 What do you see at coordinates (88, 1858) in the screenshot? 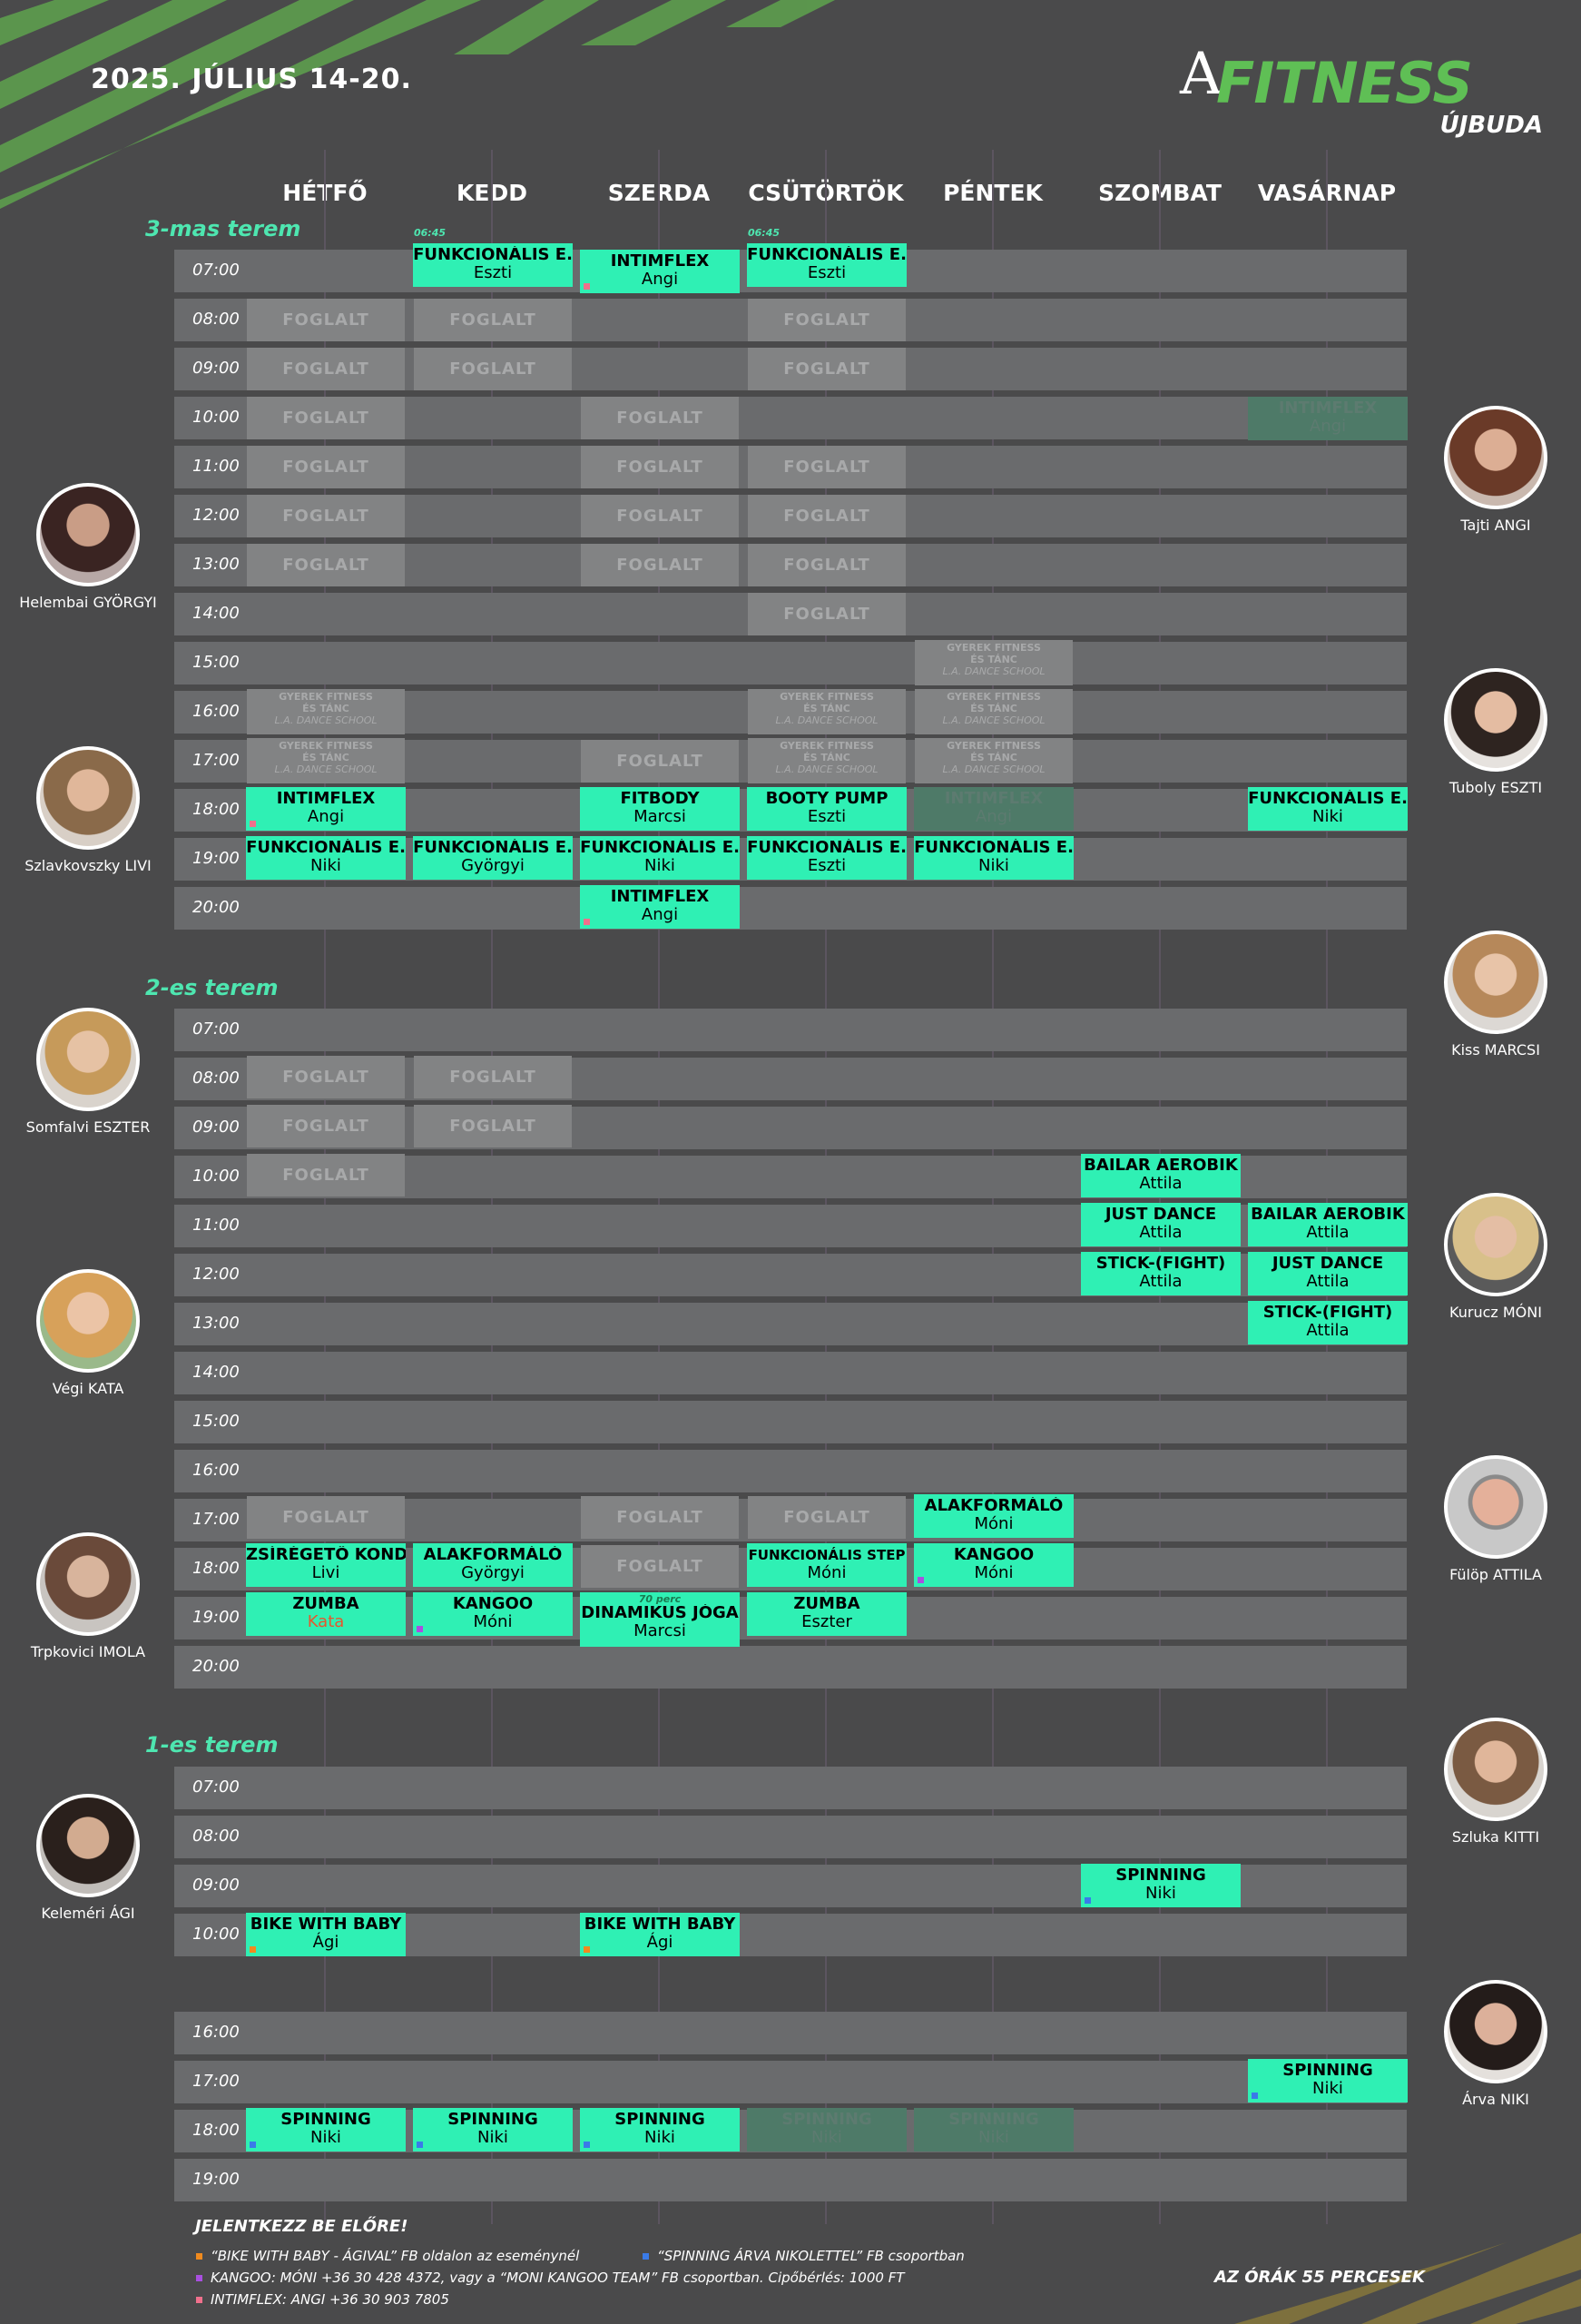
I see `trainer-card: Keleméri ÁGI` at bounding box center [88, 1858].